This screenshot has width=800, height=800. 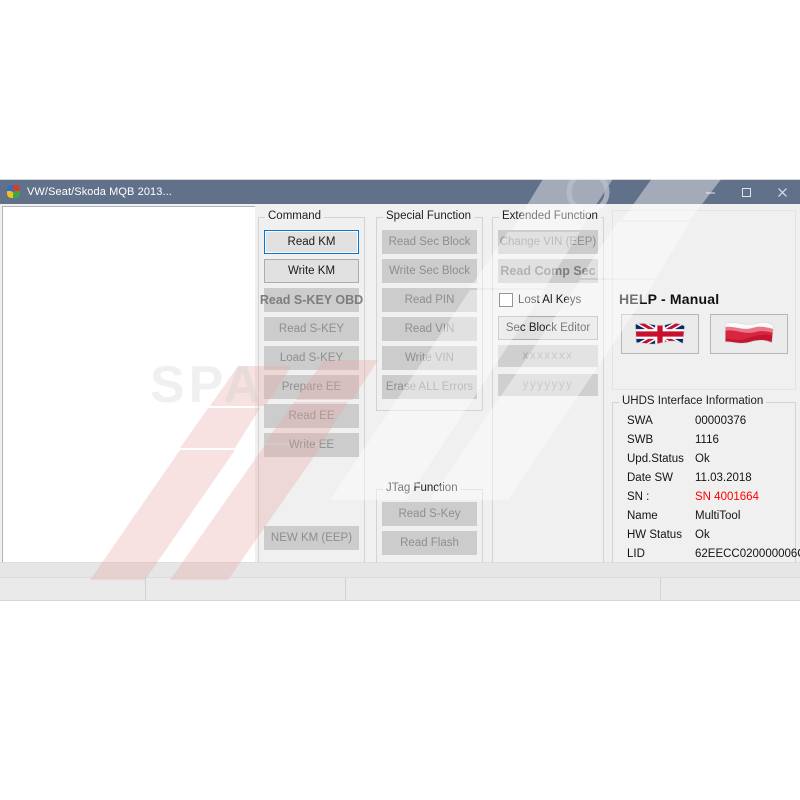 I want to click on prepare-ee-button: Prepare EE, so click(x=311, y=387).